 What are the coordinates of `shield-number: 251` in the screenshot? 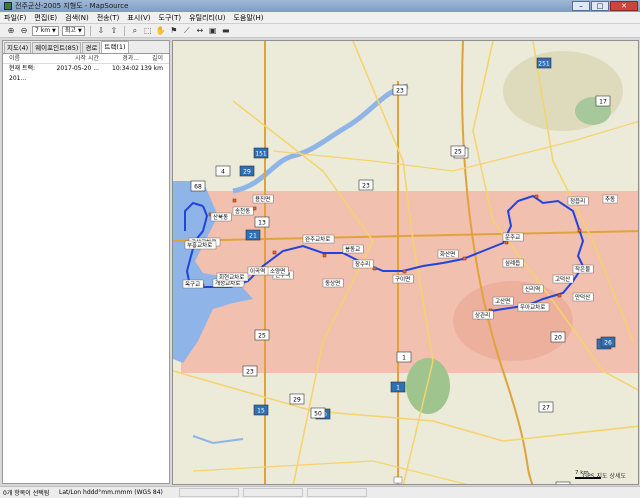 It's located at (544, 64).